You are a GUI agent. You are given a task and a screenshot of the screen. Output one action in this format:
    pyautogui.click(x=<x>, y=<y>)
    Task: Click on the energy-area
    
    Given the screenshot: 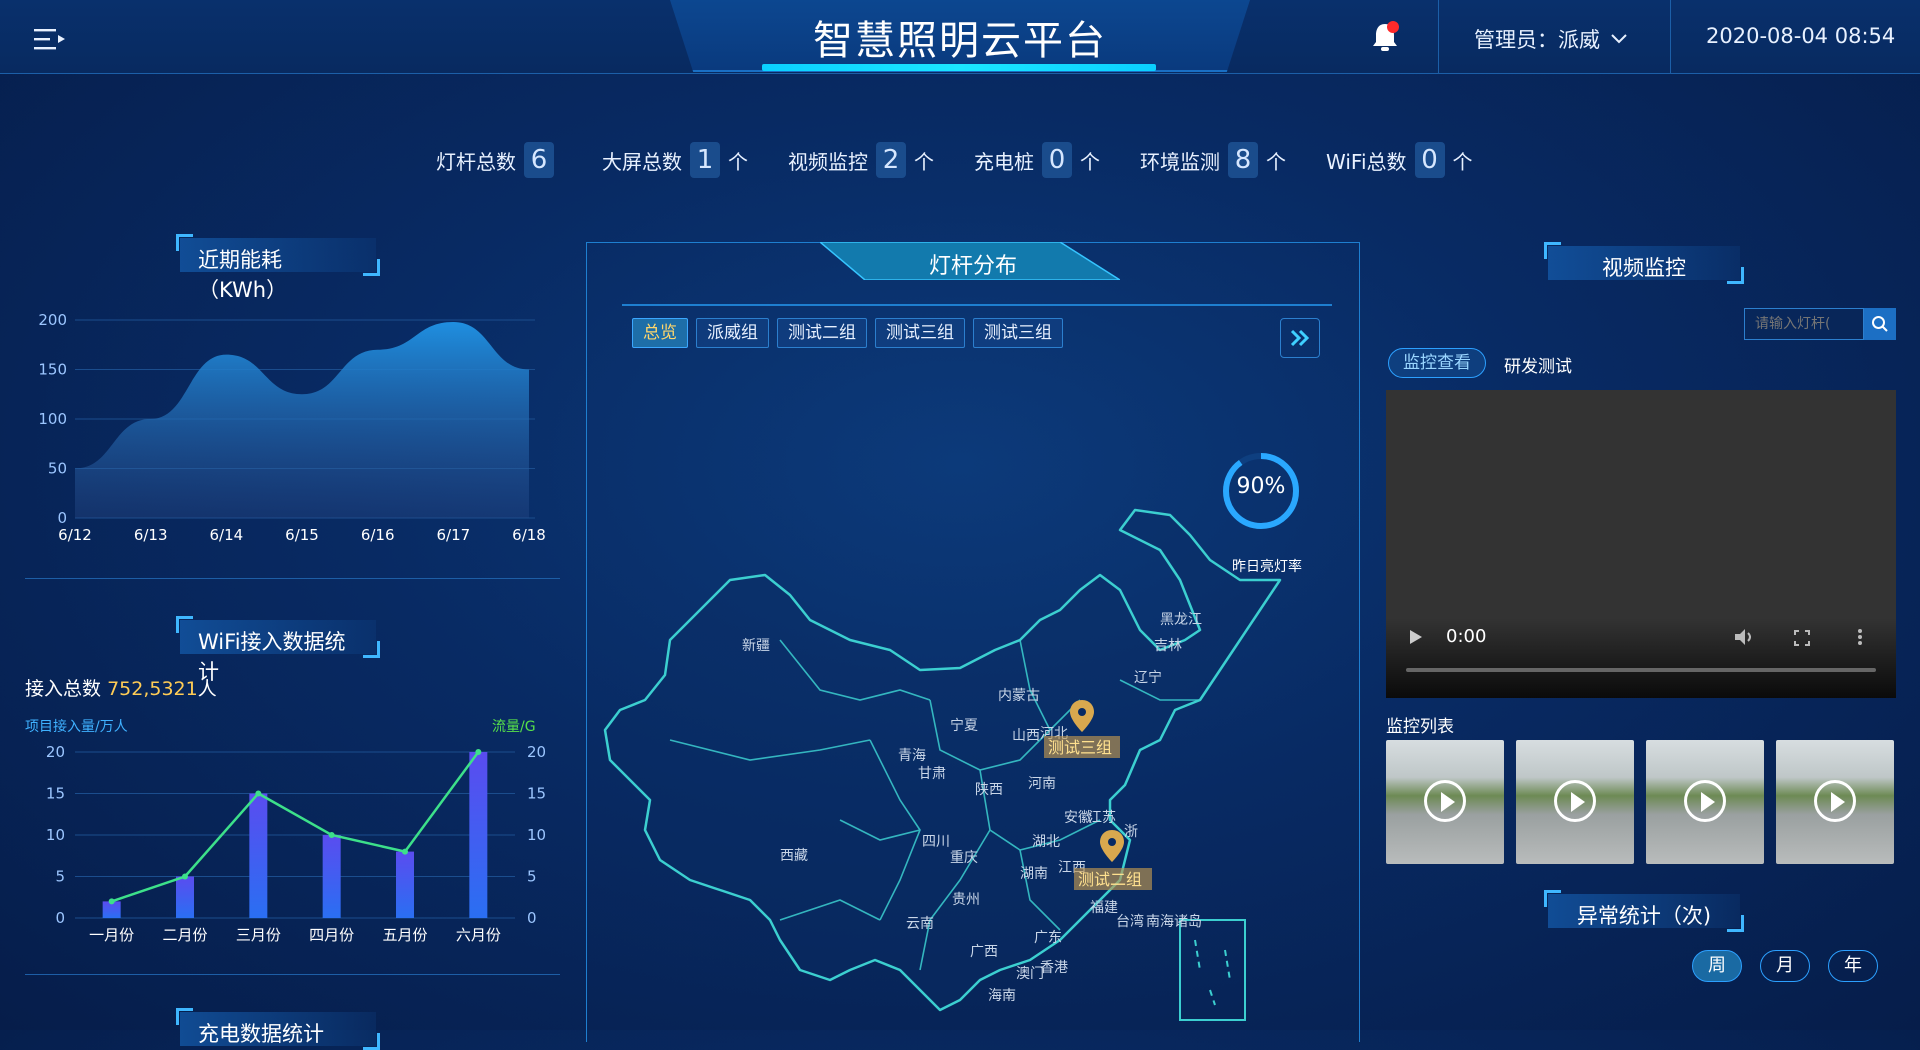 What is the action you would take?
    pyautogui.click(x=302, y=419)
    